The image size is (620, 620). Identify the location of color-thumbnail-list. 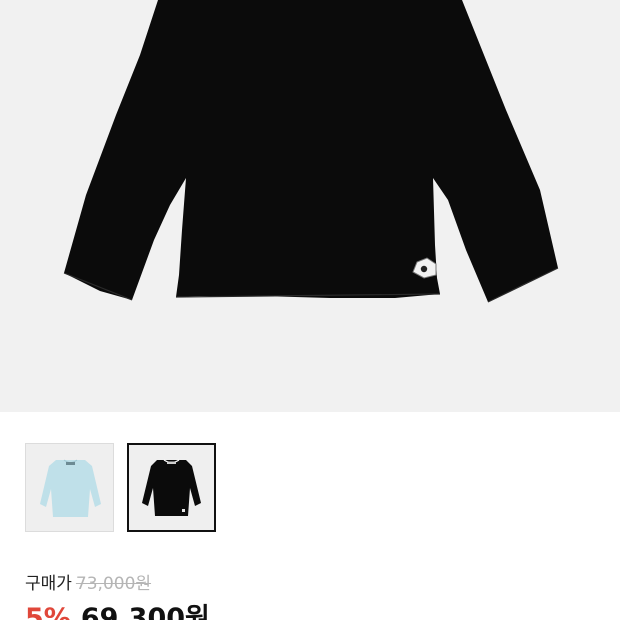
(120, 487).